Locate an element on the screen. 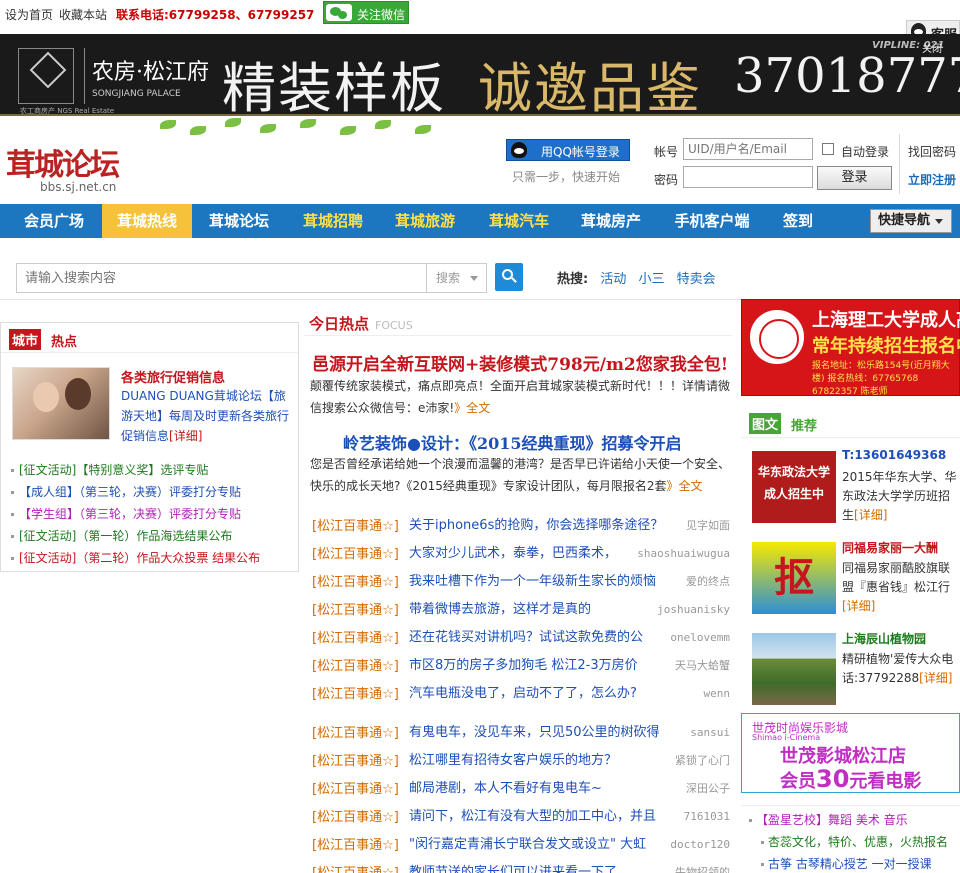 This screenshot has width=960, height=873. hotspot-link: 【成人组】（第三轮，决赛）评委打分专贴 is located at coordinates (135, 492).